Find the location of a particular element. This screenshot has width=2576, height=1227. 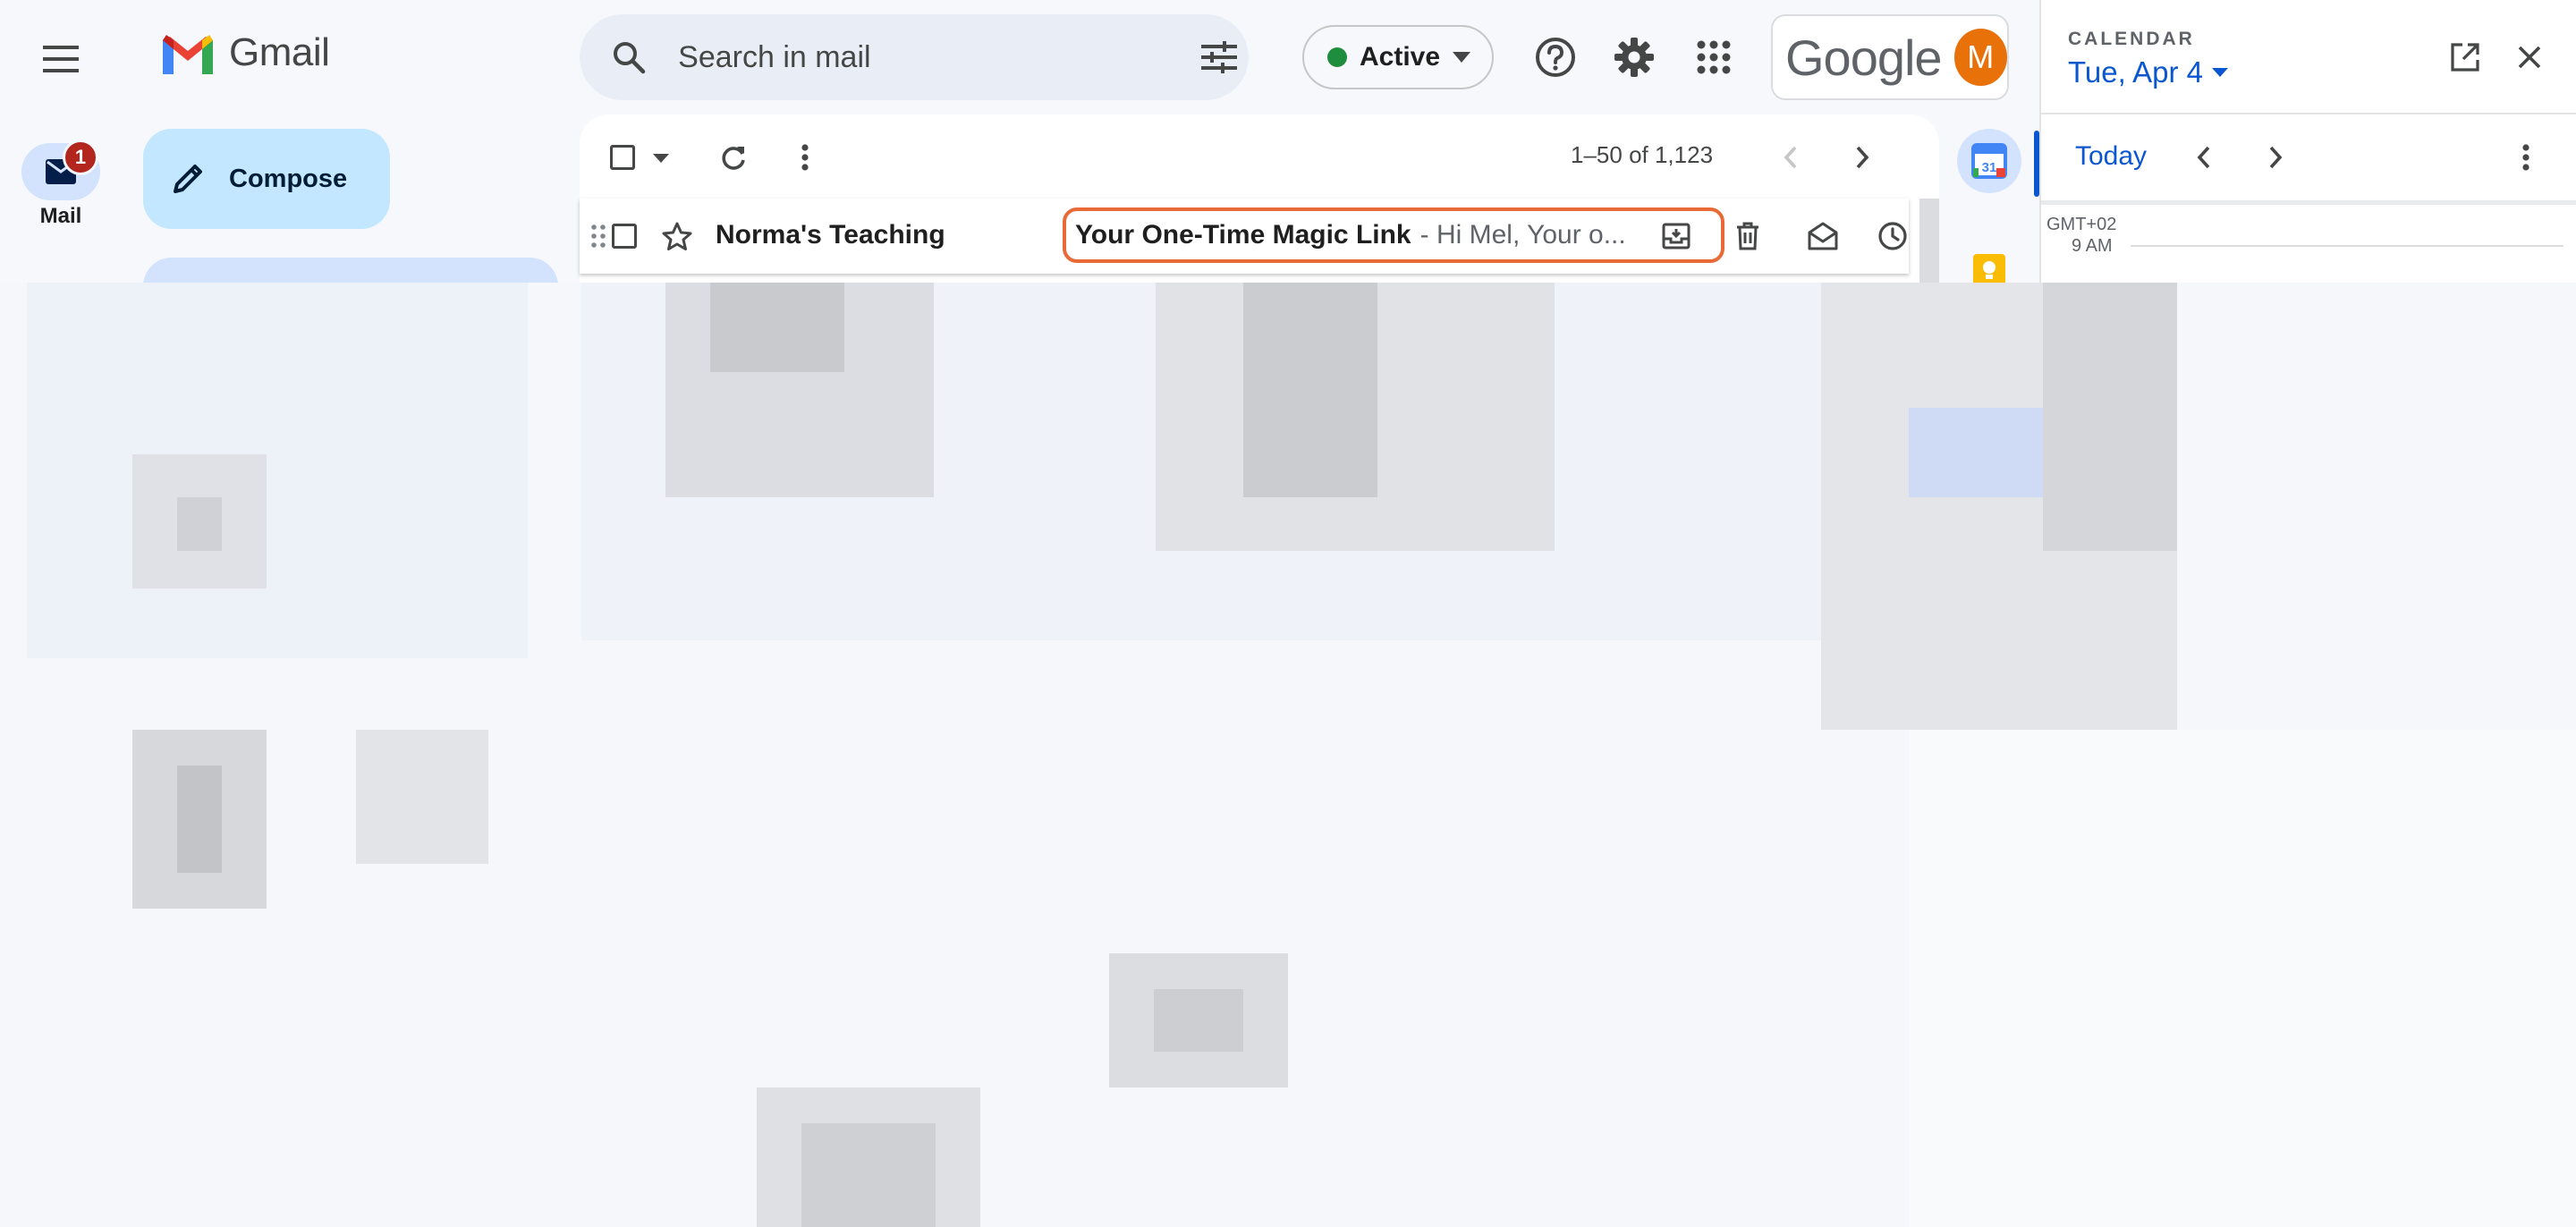

account-button: Google M is located at coordinates (1890, 57).